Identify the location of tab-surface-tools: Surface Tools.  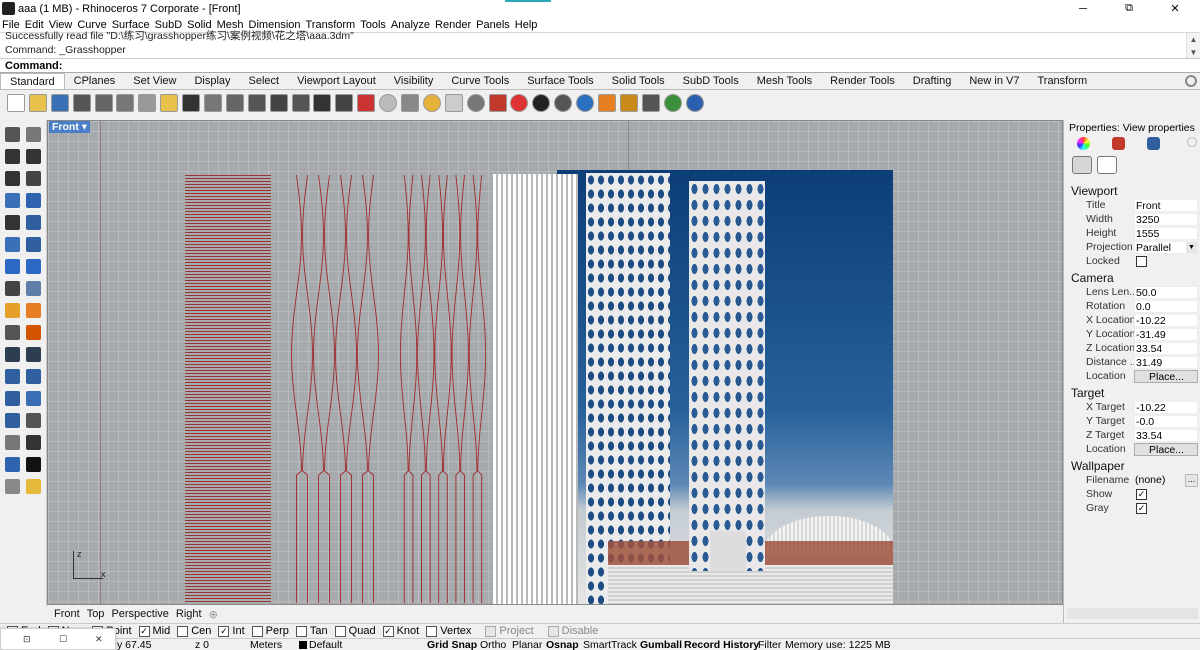
(560, 81).